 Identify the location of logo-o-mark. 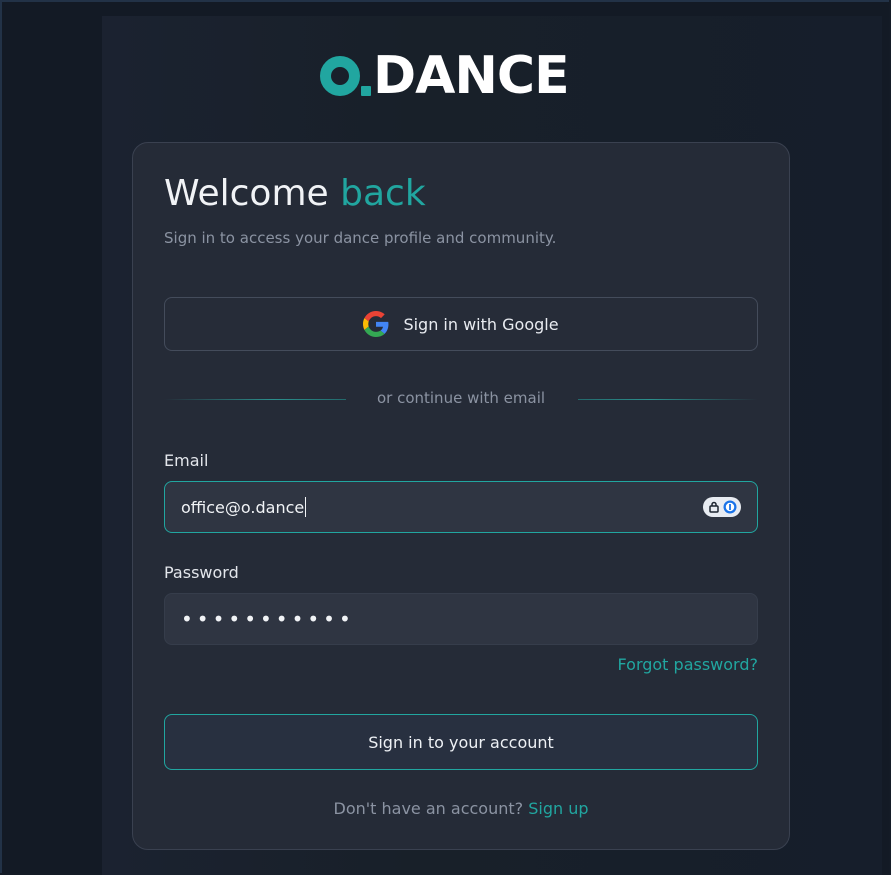
(340, 76).